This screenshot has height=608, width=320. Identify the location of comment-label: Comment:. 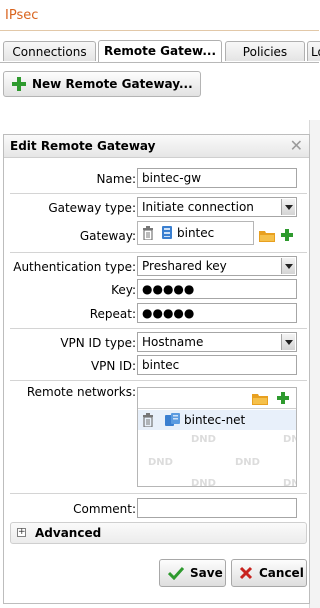
(104, 509).